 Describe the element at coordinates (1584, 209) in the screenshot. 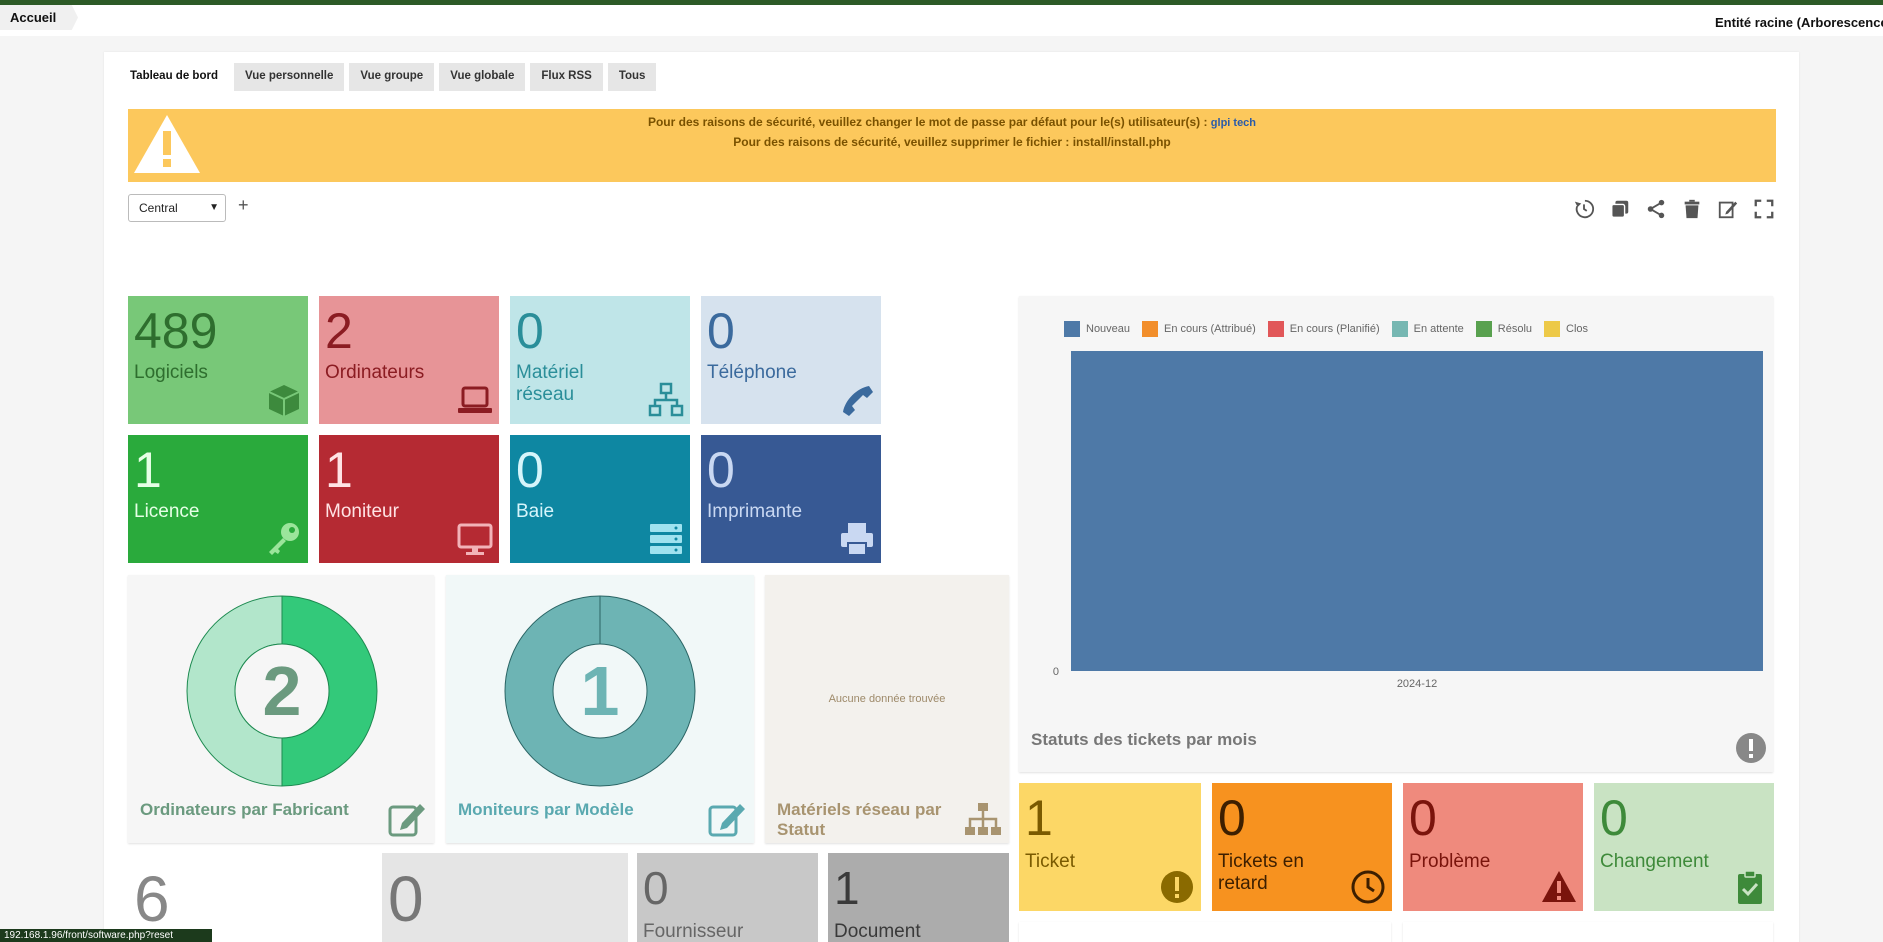

I see `history-icon` at that location.